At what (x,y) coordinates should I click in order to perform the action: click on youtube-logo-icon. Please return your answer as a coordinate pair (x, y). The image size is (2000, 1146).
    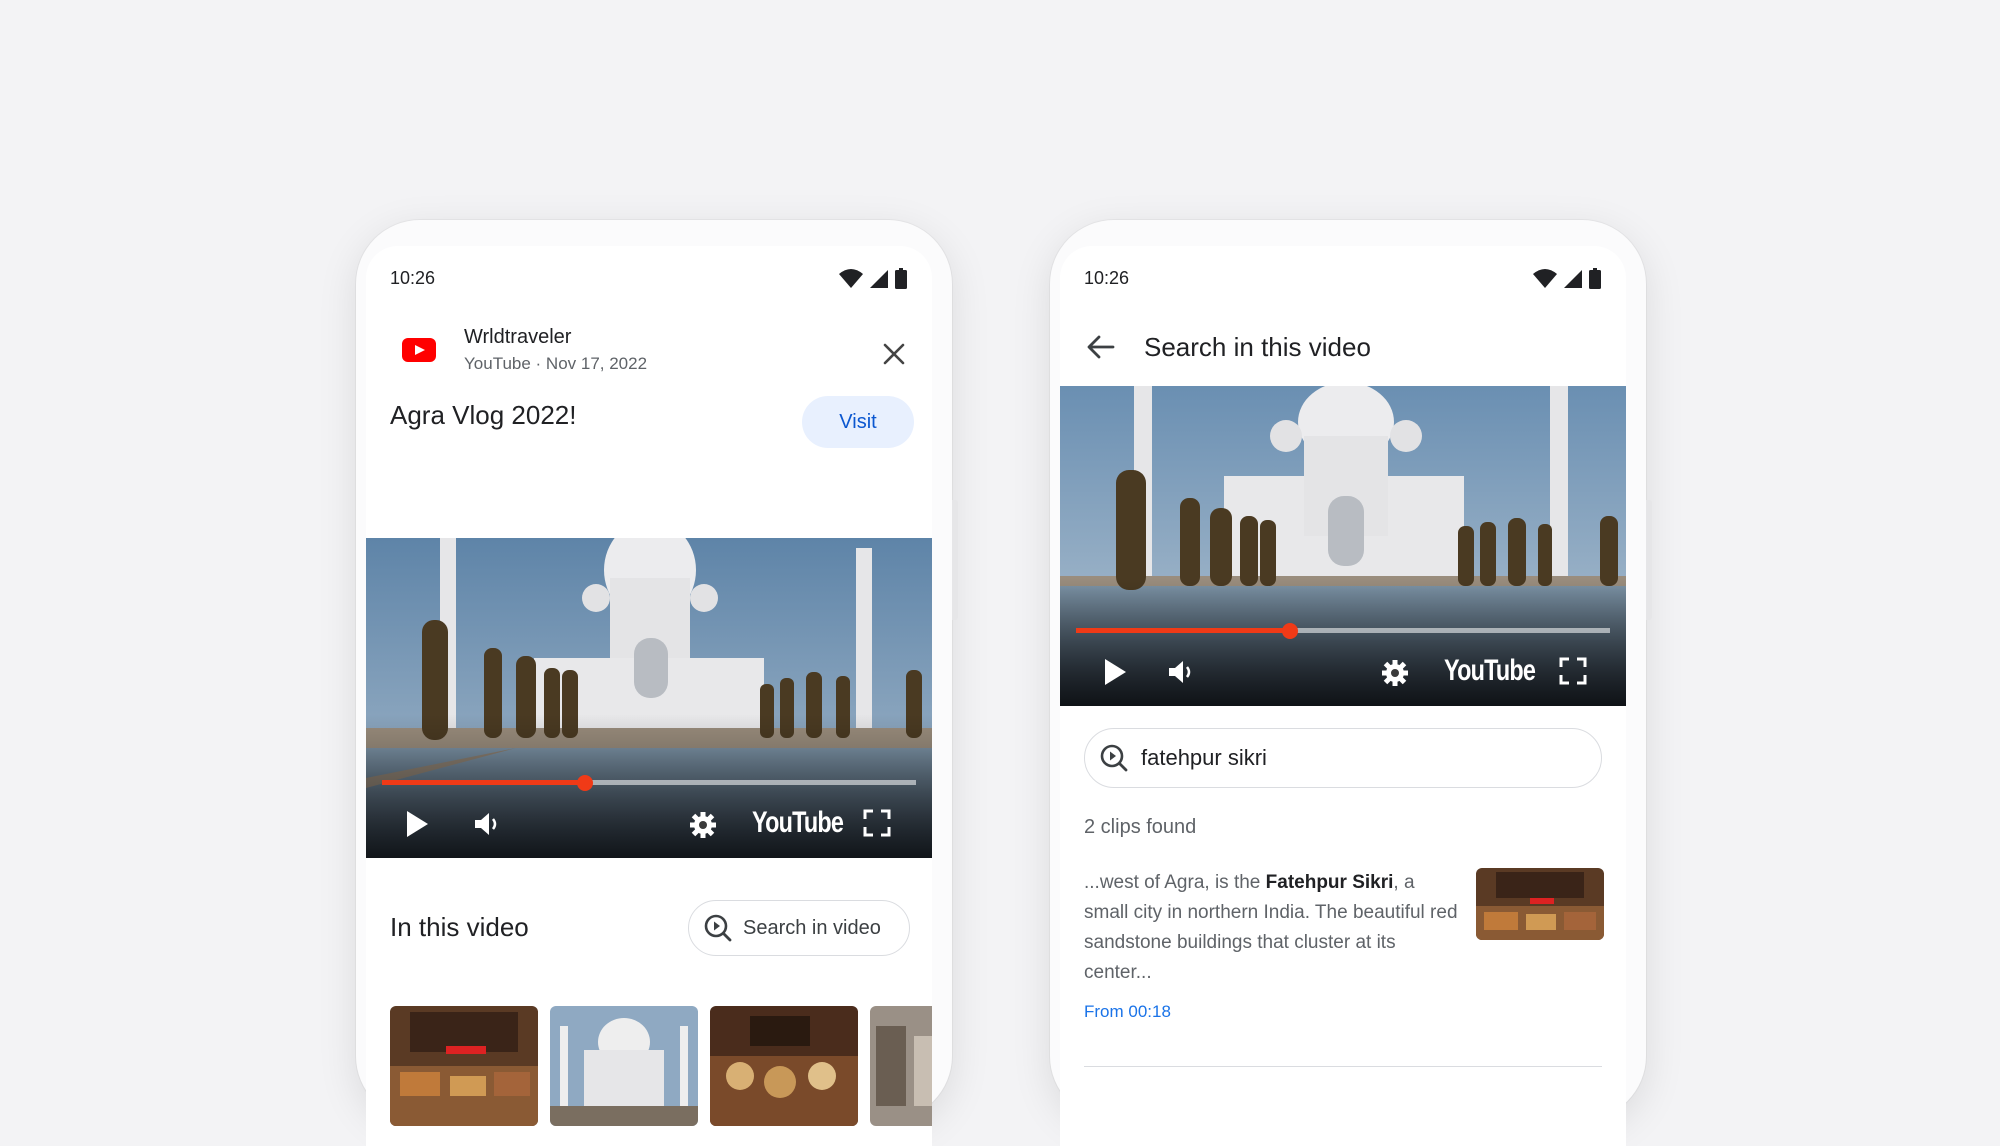
    Looking at the image, I should click on (419, 350).